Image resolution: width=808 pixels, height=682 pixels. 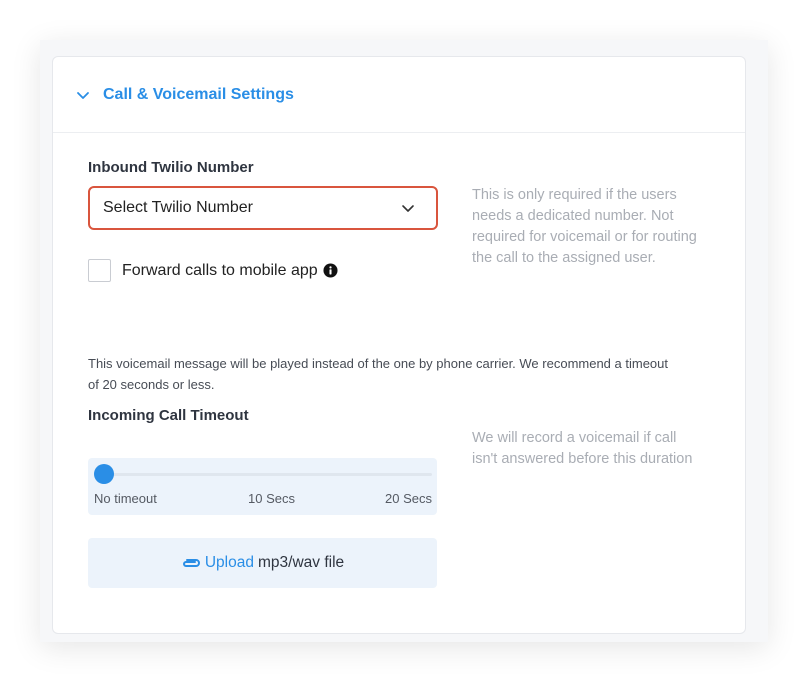 What do you see at coordinates (271, 498) in the screenshot?
I see `slider-tick-label: 10 Secs` at bounding box center [271, 498].